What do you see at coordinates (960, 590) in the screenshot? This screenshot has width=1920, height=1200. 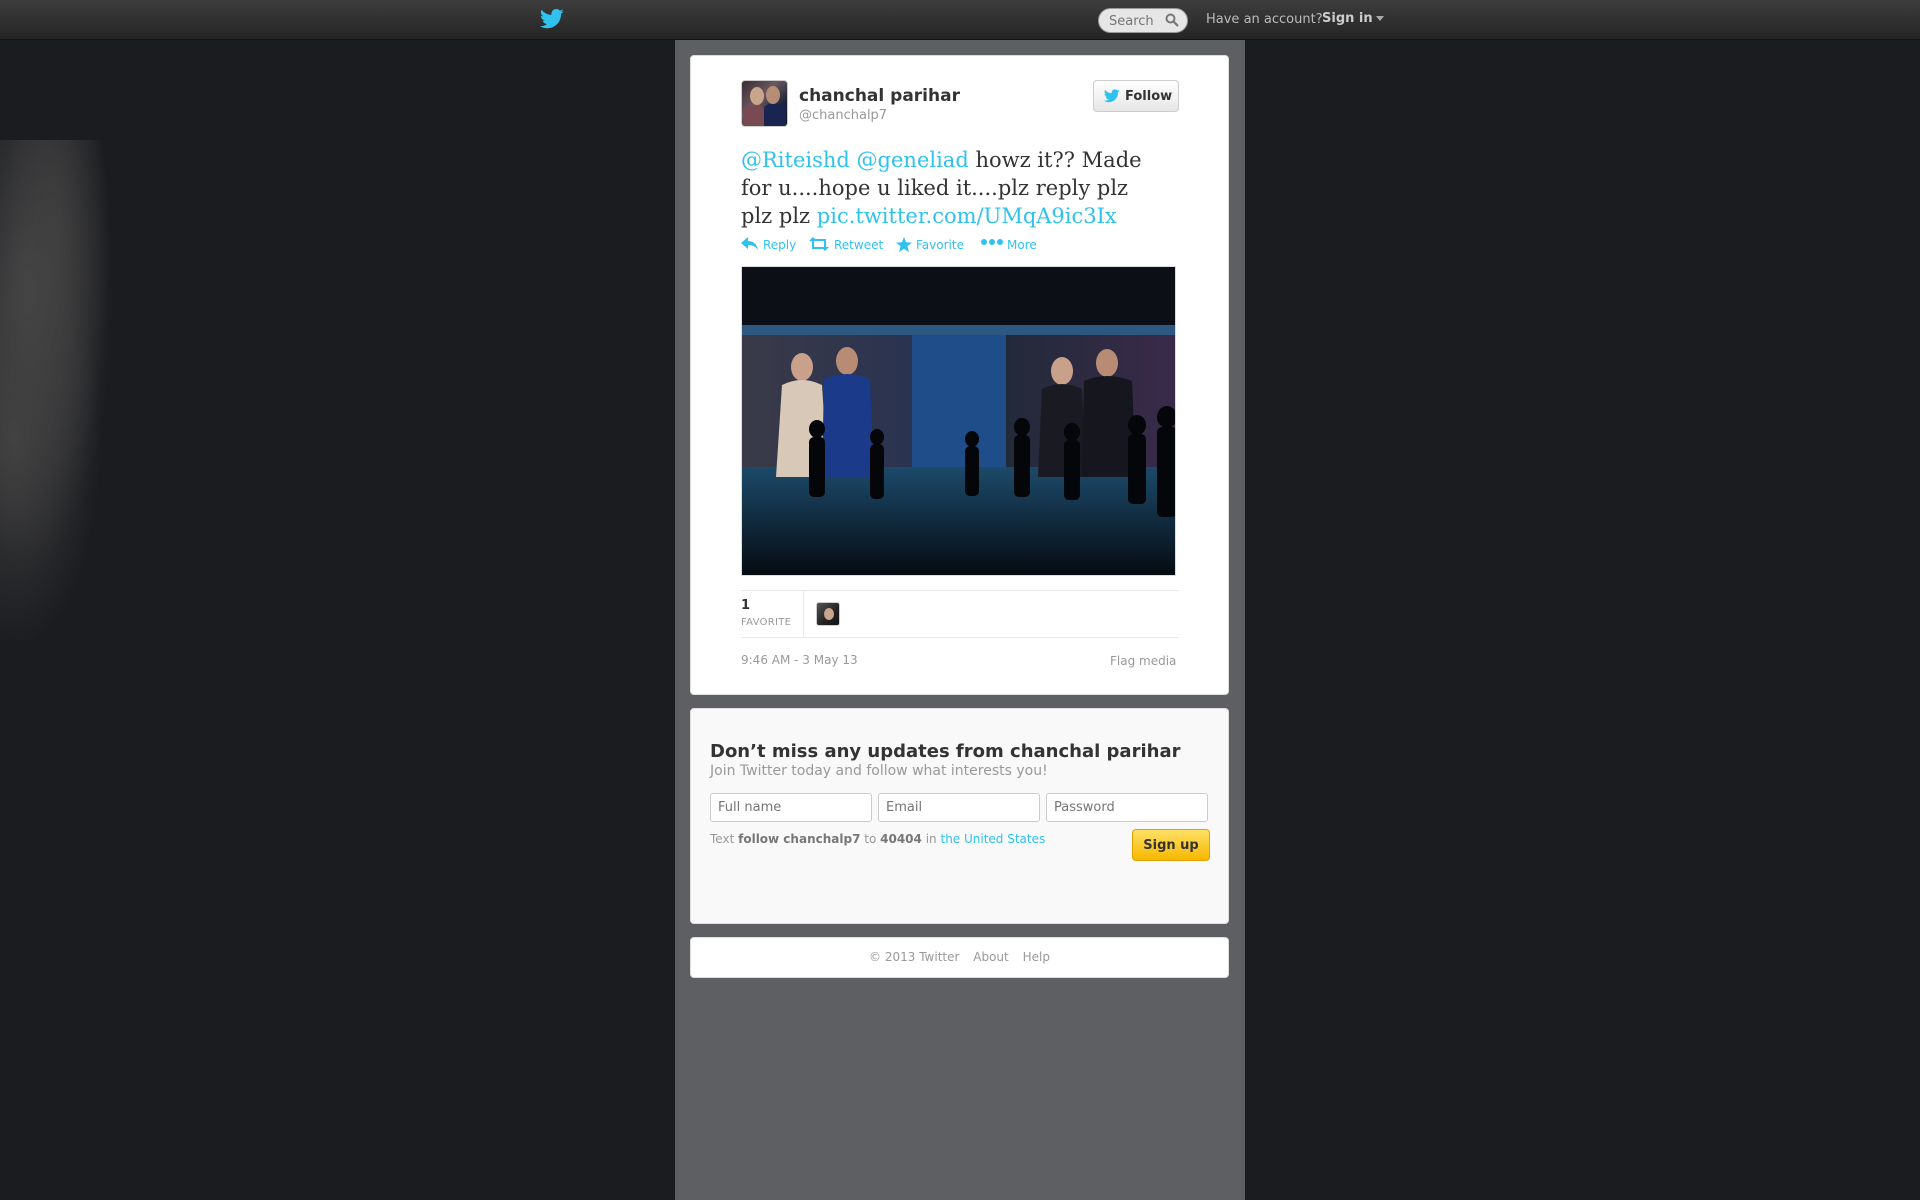 I see `stats-divider-top` at bounding box center [960, 590].